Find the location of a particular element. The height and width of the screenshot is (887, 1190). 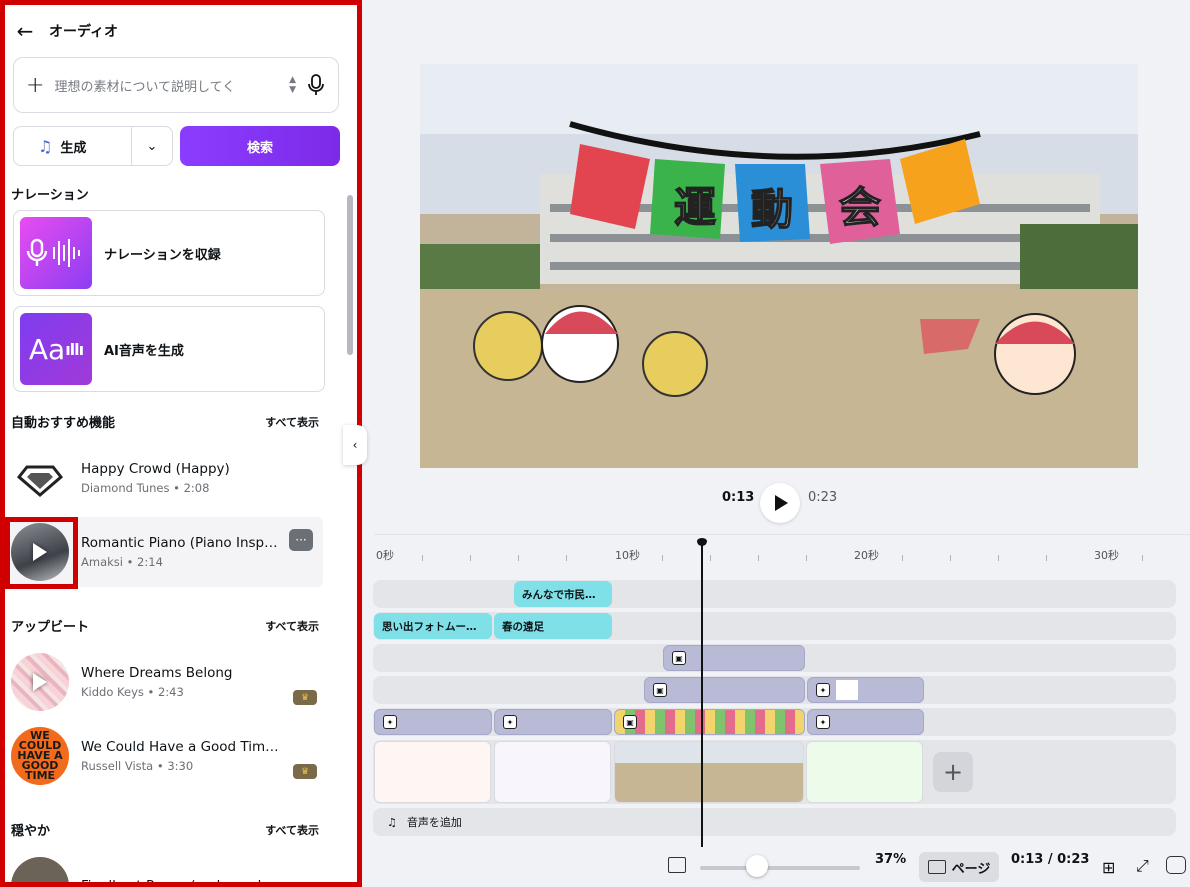

play-button is located at coordinates (780, 503).